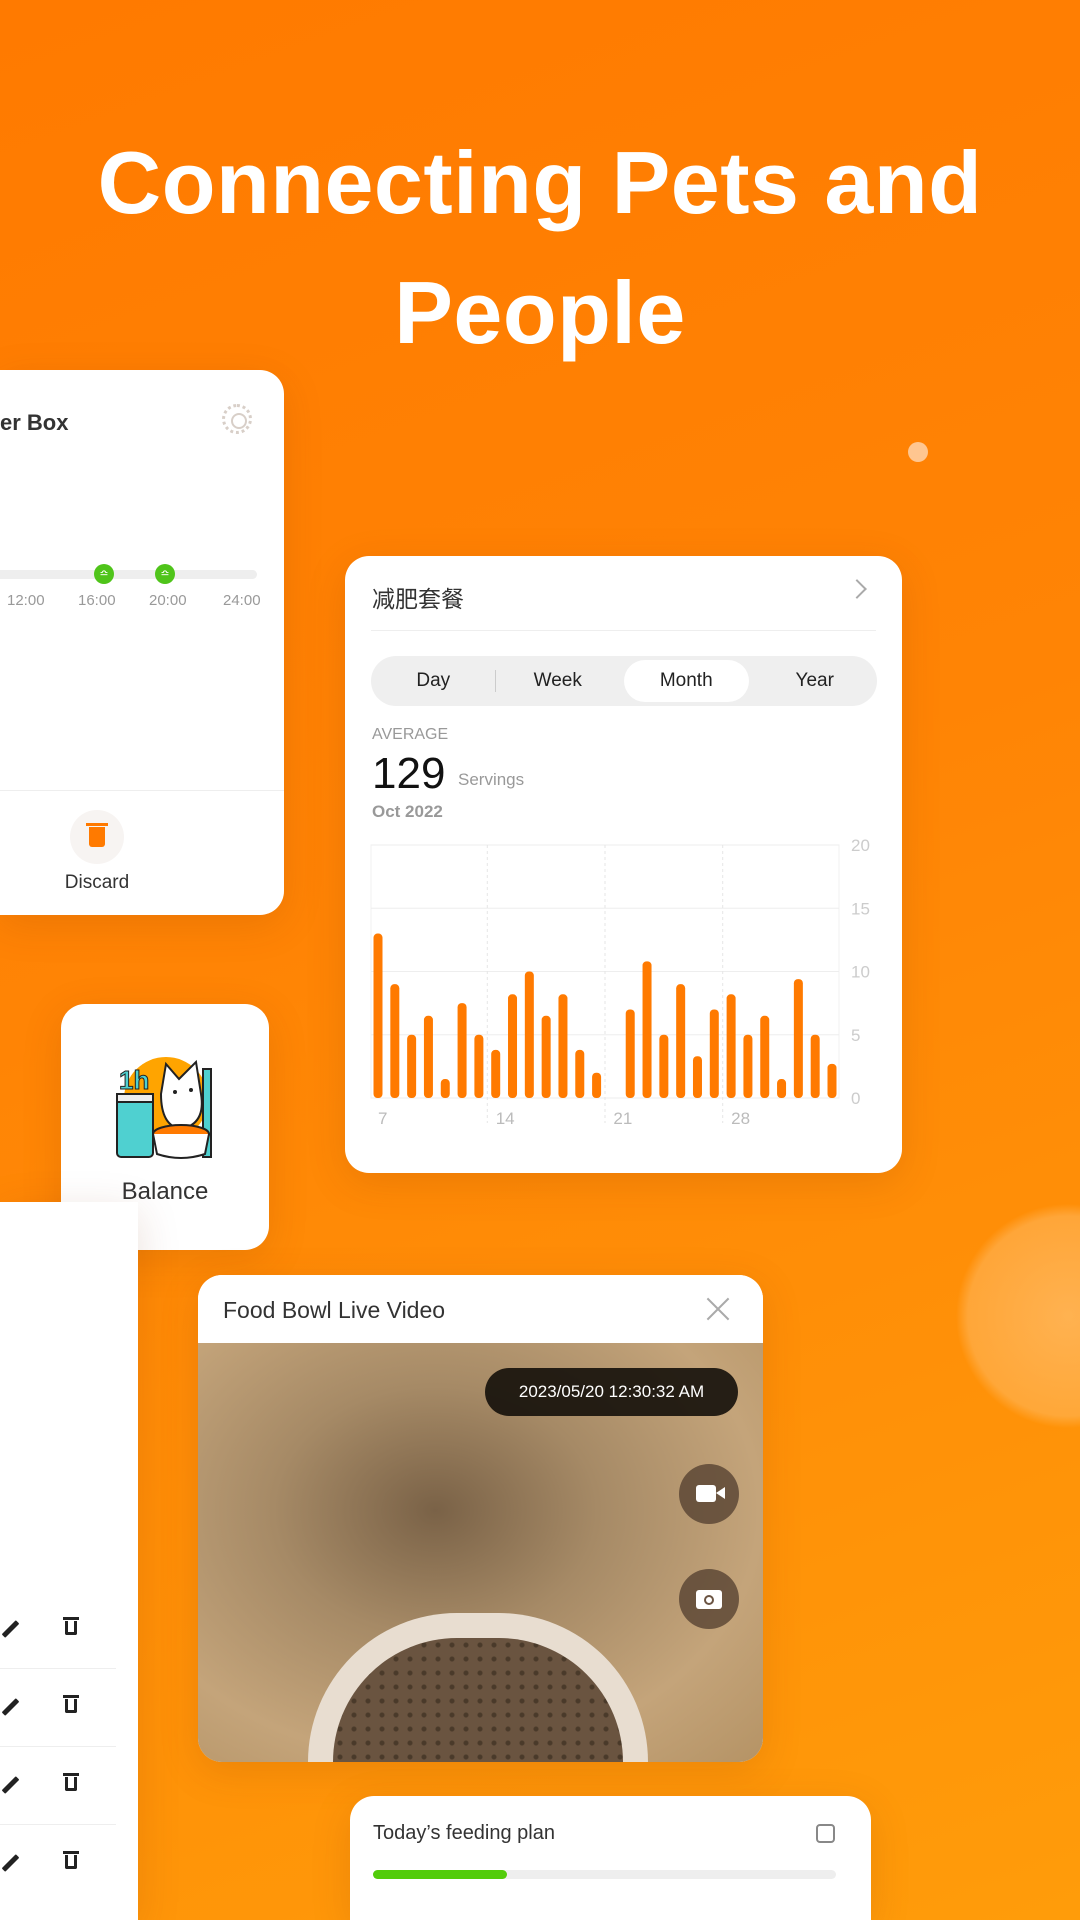  Describe the element at coordinates (134, 1080) in the screenshot. I see `svg-text: 1h` at that location.